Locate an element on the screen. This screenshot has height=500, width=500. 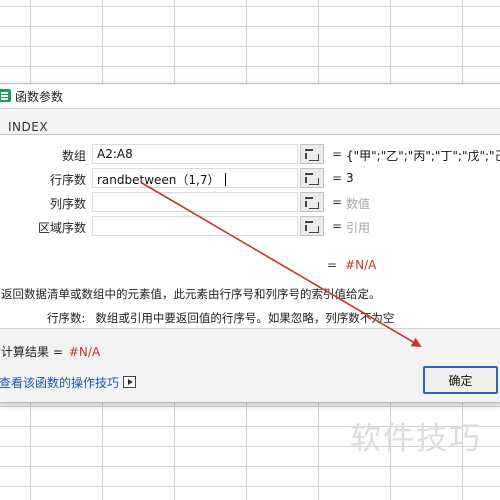
calc-label: 计算结果 = is located at coordinates (32, 352).